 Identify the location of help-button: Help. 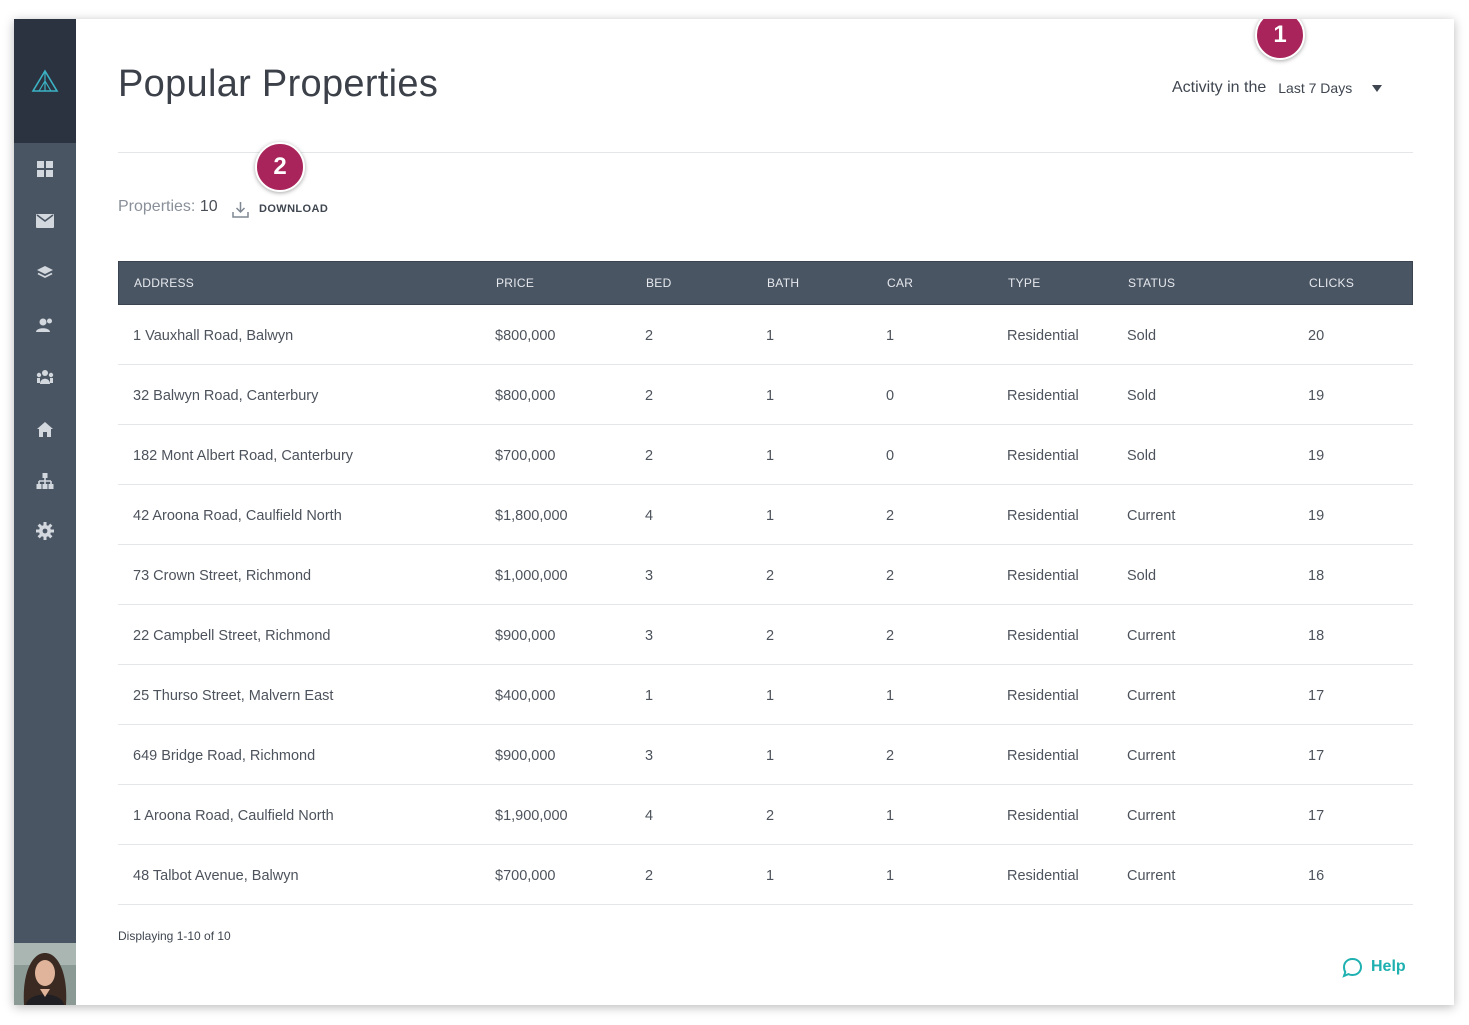
(1374, 967).